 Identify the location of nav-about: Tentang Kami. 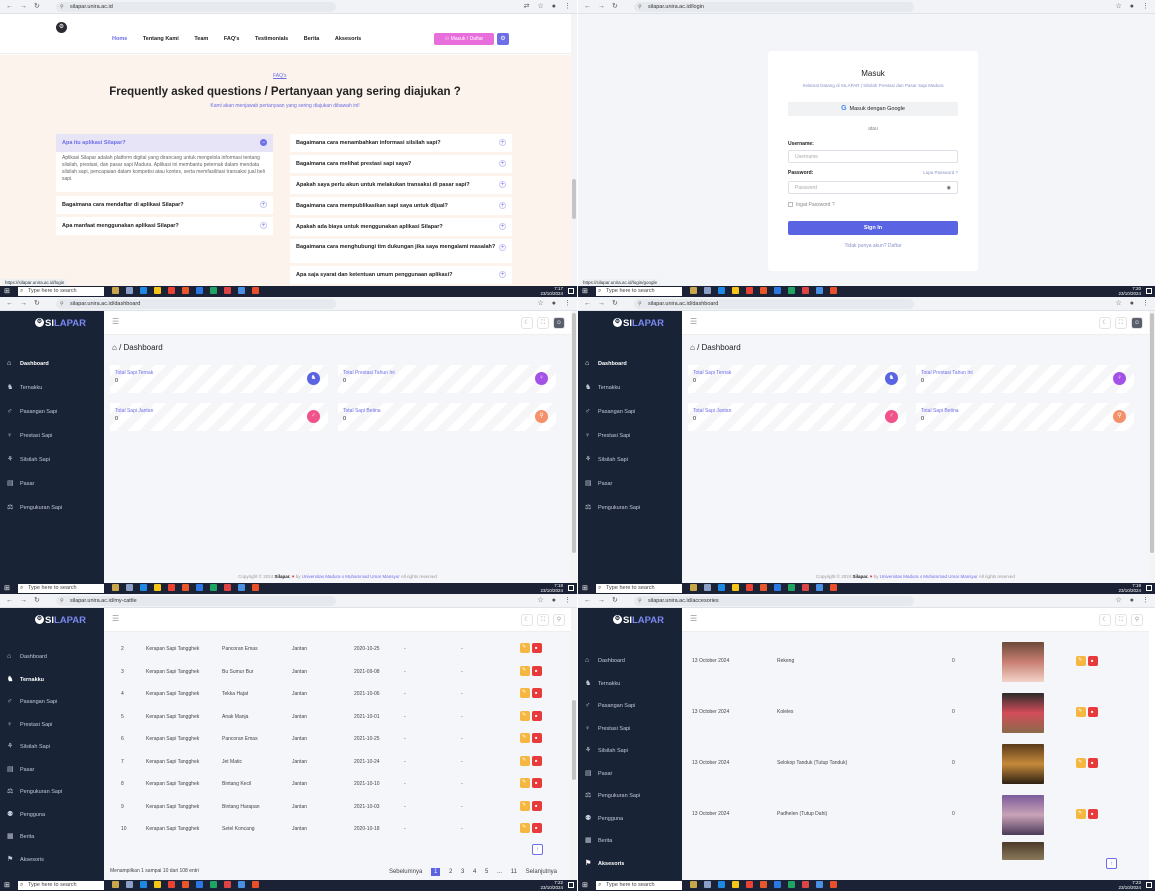
(161, 39).